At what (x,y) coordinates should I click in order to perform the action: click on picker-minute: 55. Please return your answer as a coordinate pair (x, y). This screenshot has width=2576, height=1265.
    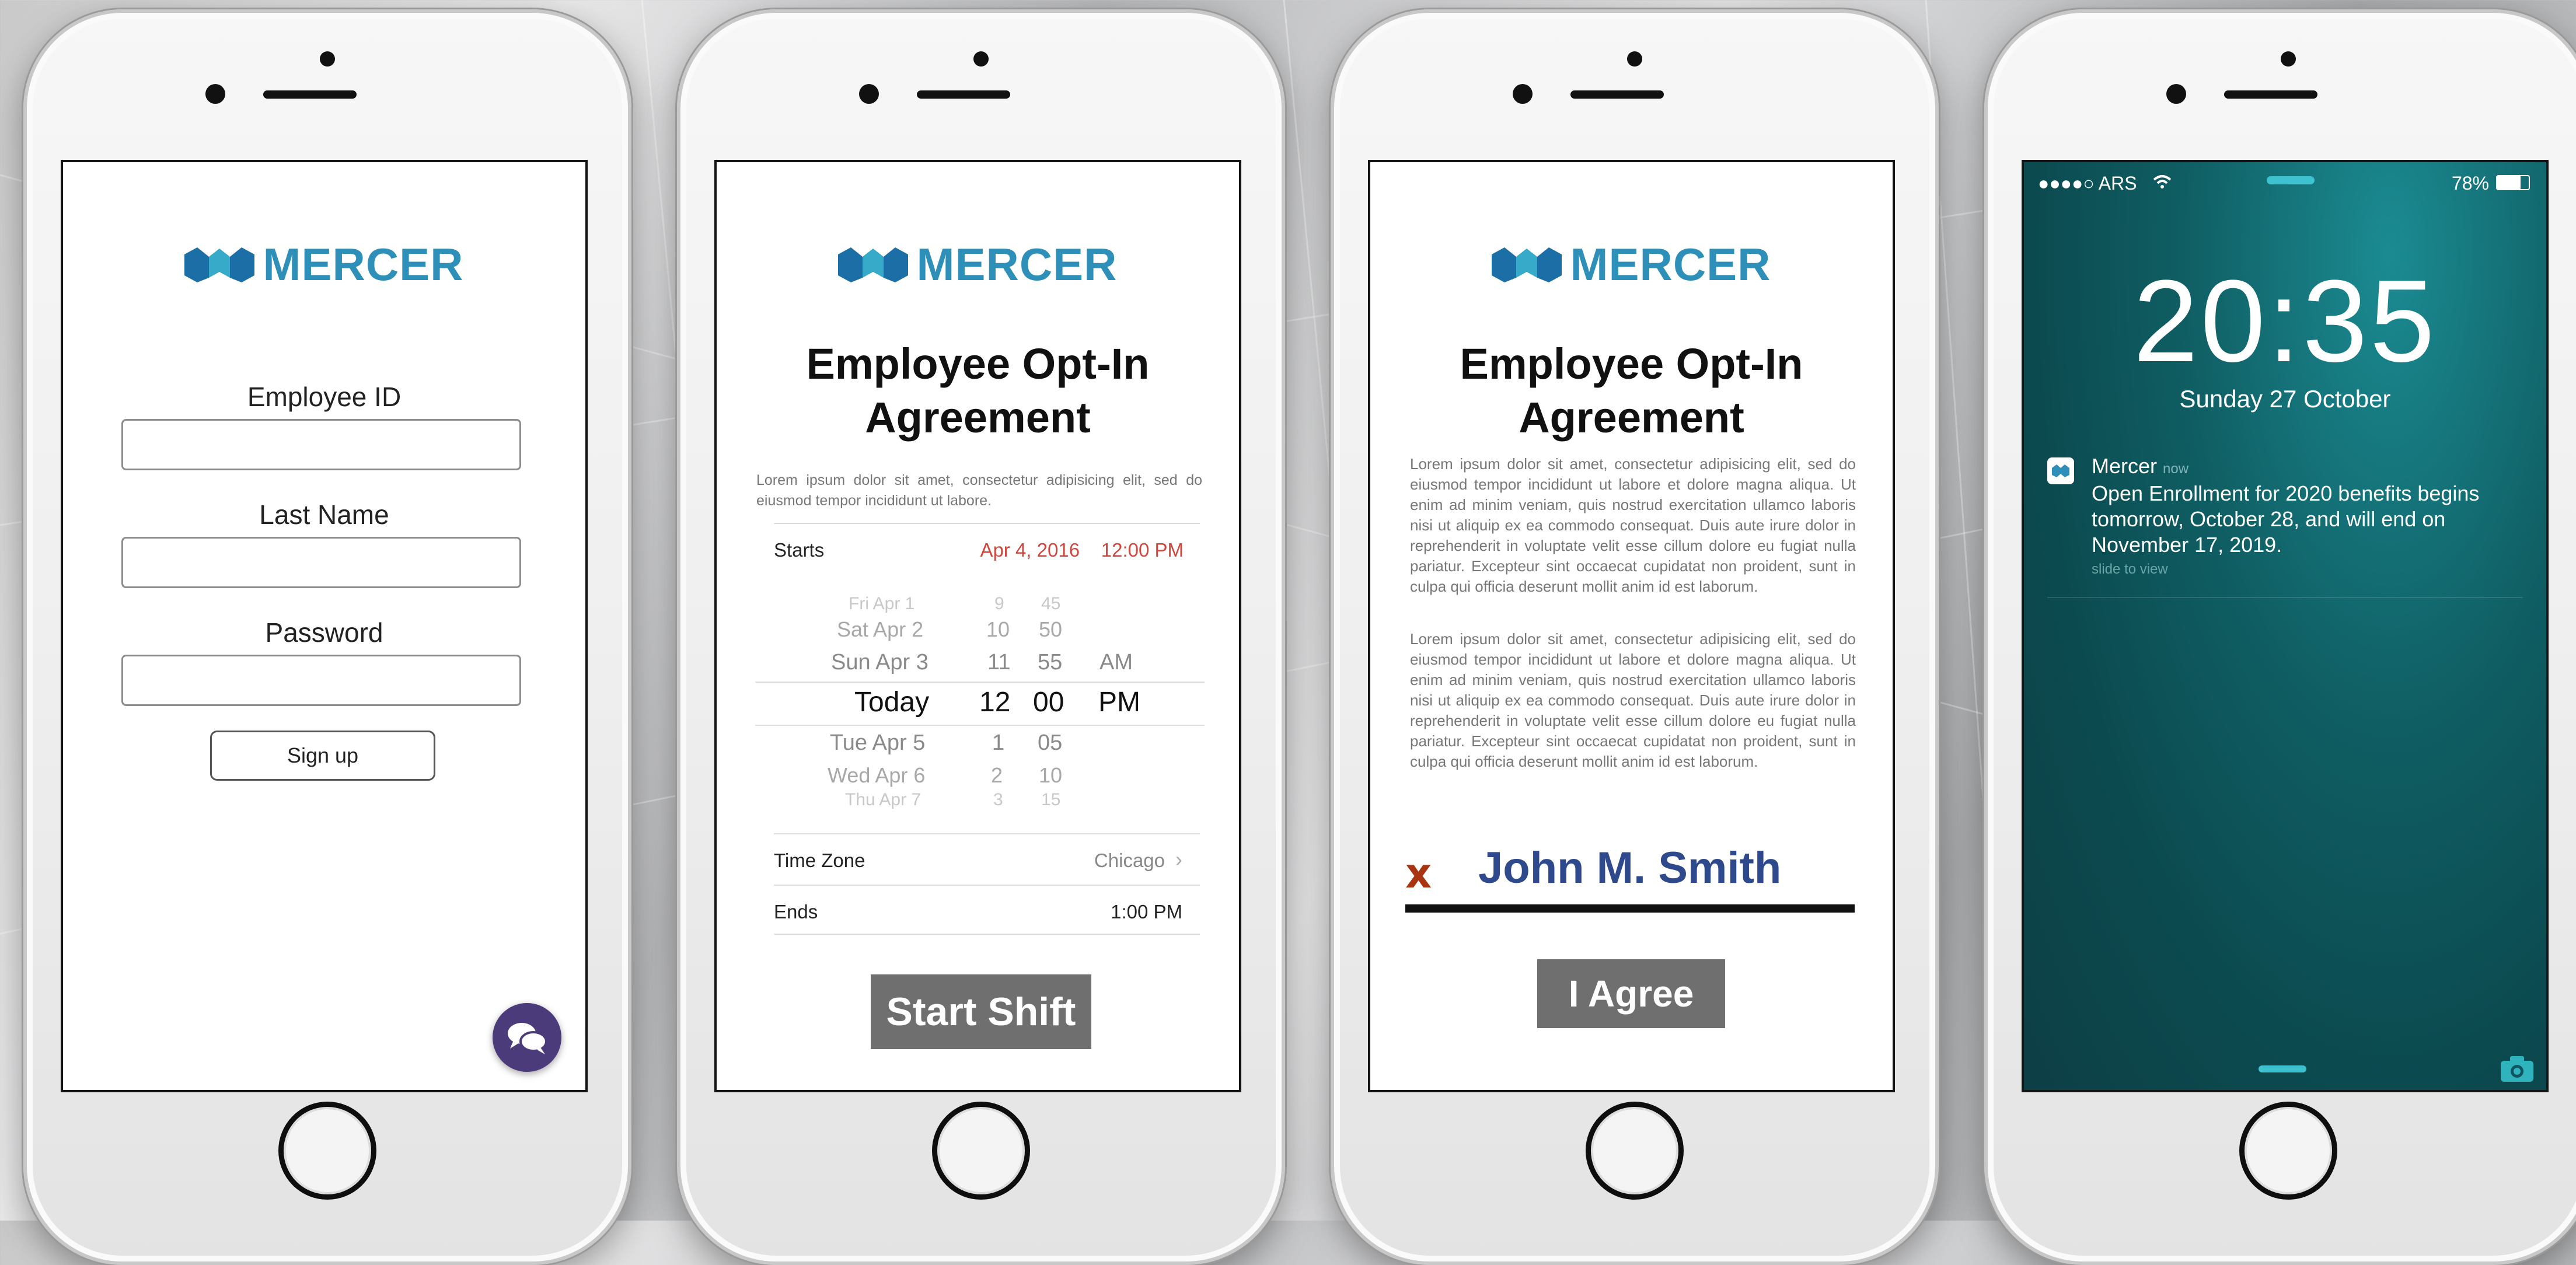
    Looking at the image, I should click on (1050, 662).